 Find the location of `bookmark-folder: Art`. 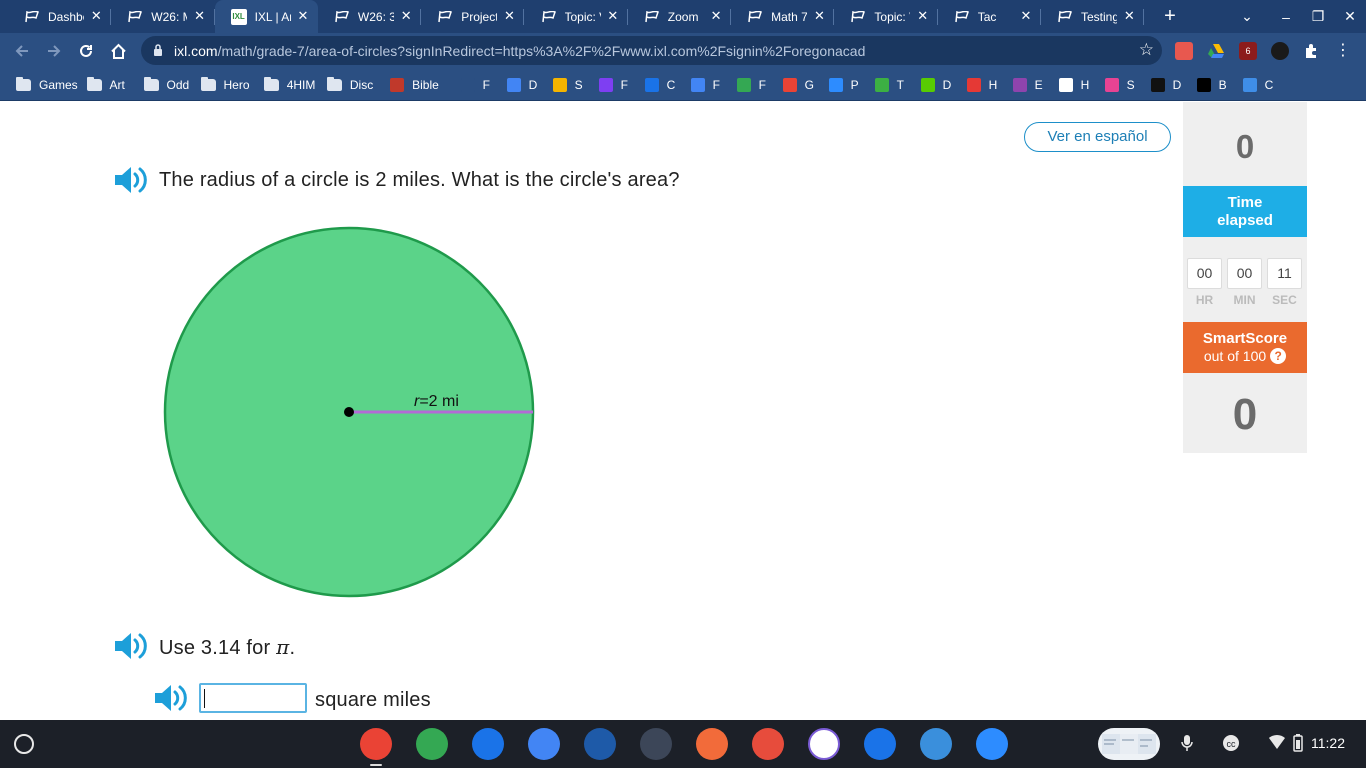

bookmark-folder: Art is located at coordinates (105, 84).